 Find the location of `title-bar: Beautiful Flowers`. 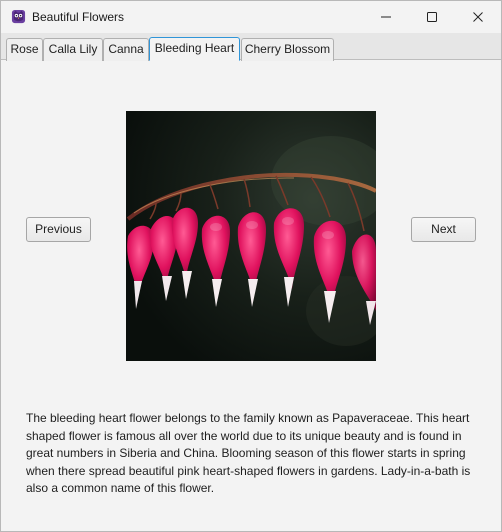

title-bar: Beautiful Flowers is located at coordinates (251, 17).